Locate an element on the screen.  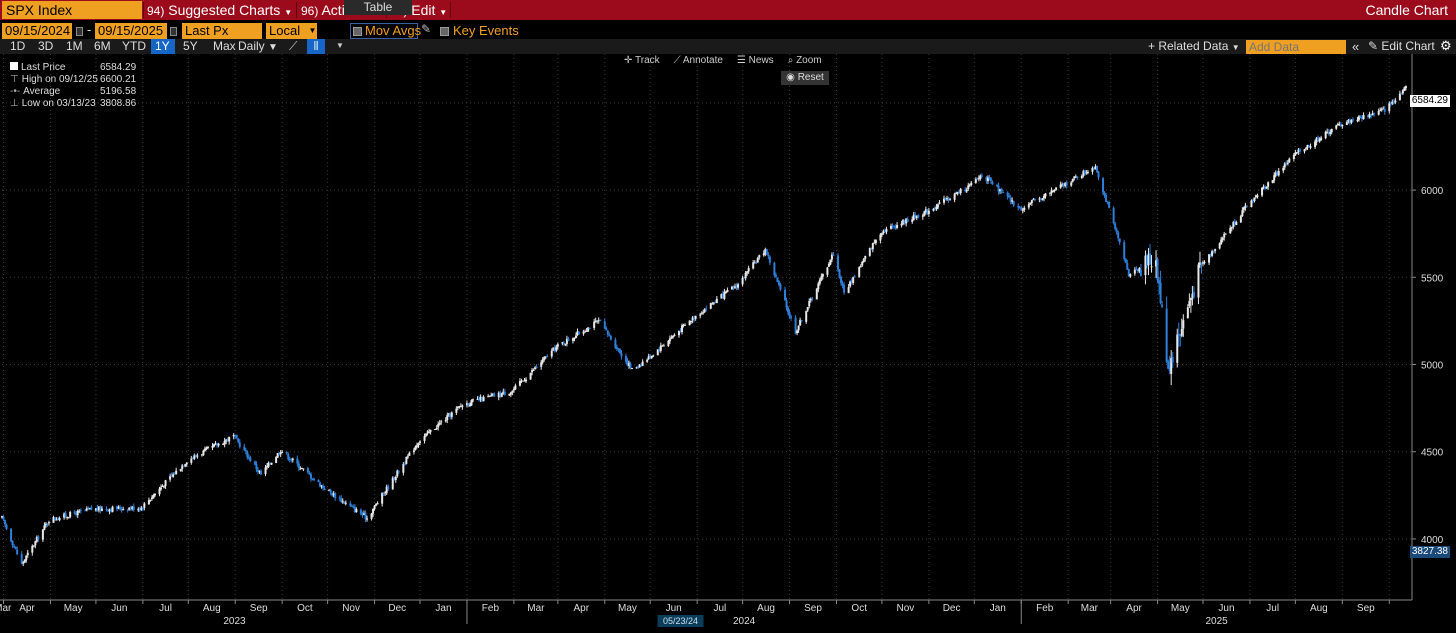
line-chart-icon: ⟋ is located at coordinates (293, 46).